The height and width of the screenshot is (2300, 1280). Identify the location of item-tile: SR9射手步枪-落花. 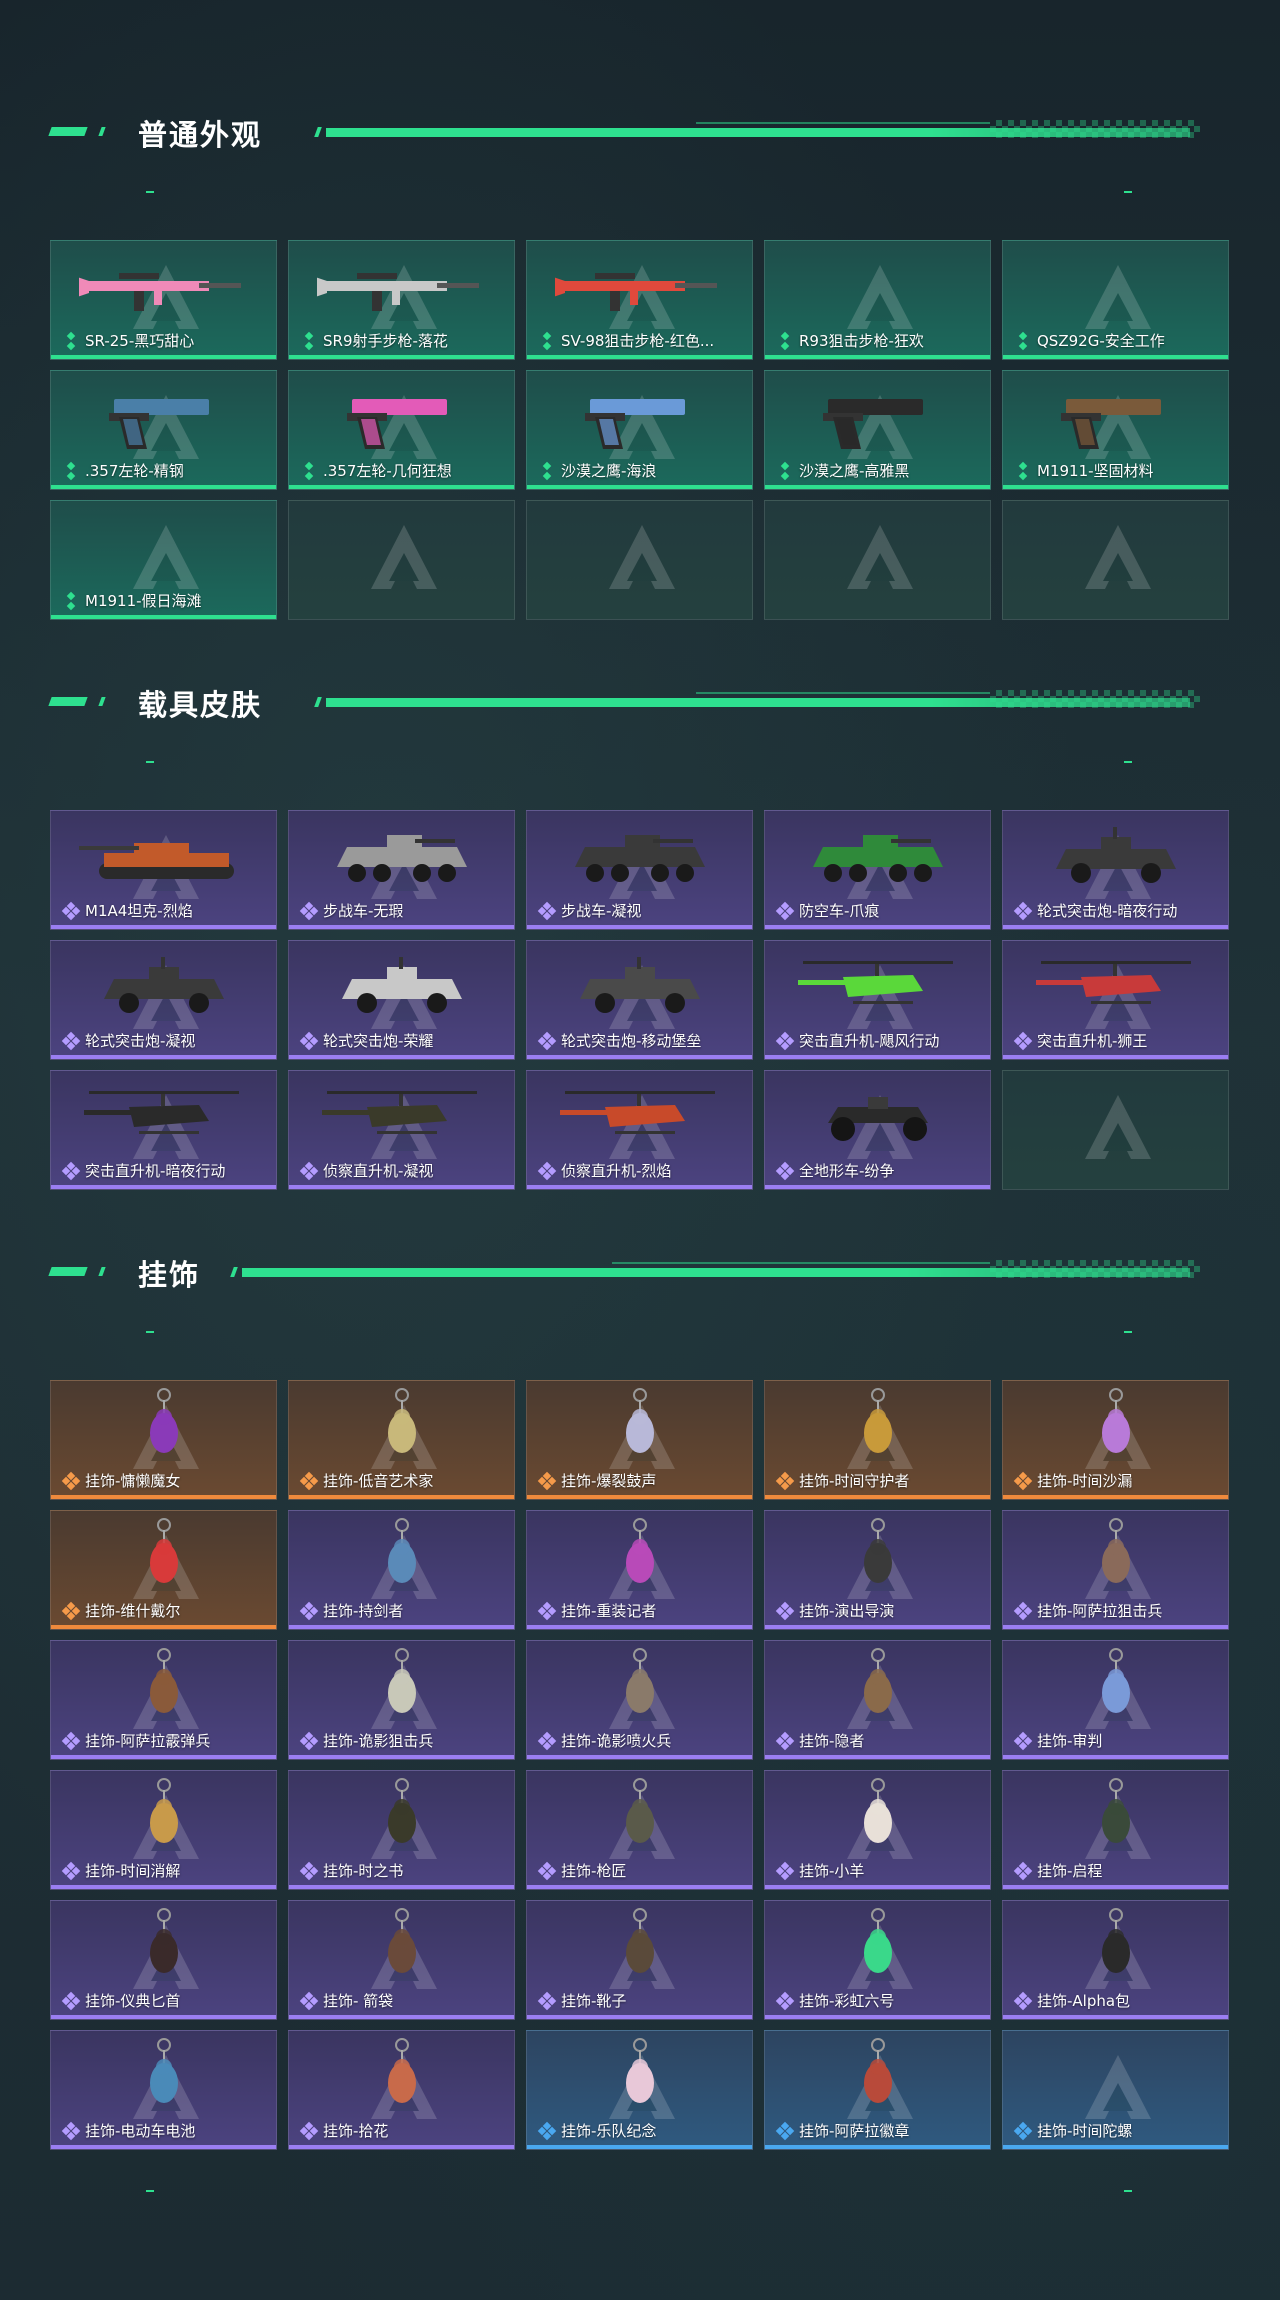
(401, 300).